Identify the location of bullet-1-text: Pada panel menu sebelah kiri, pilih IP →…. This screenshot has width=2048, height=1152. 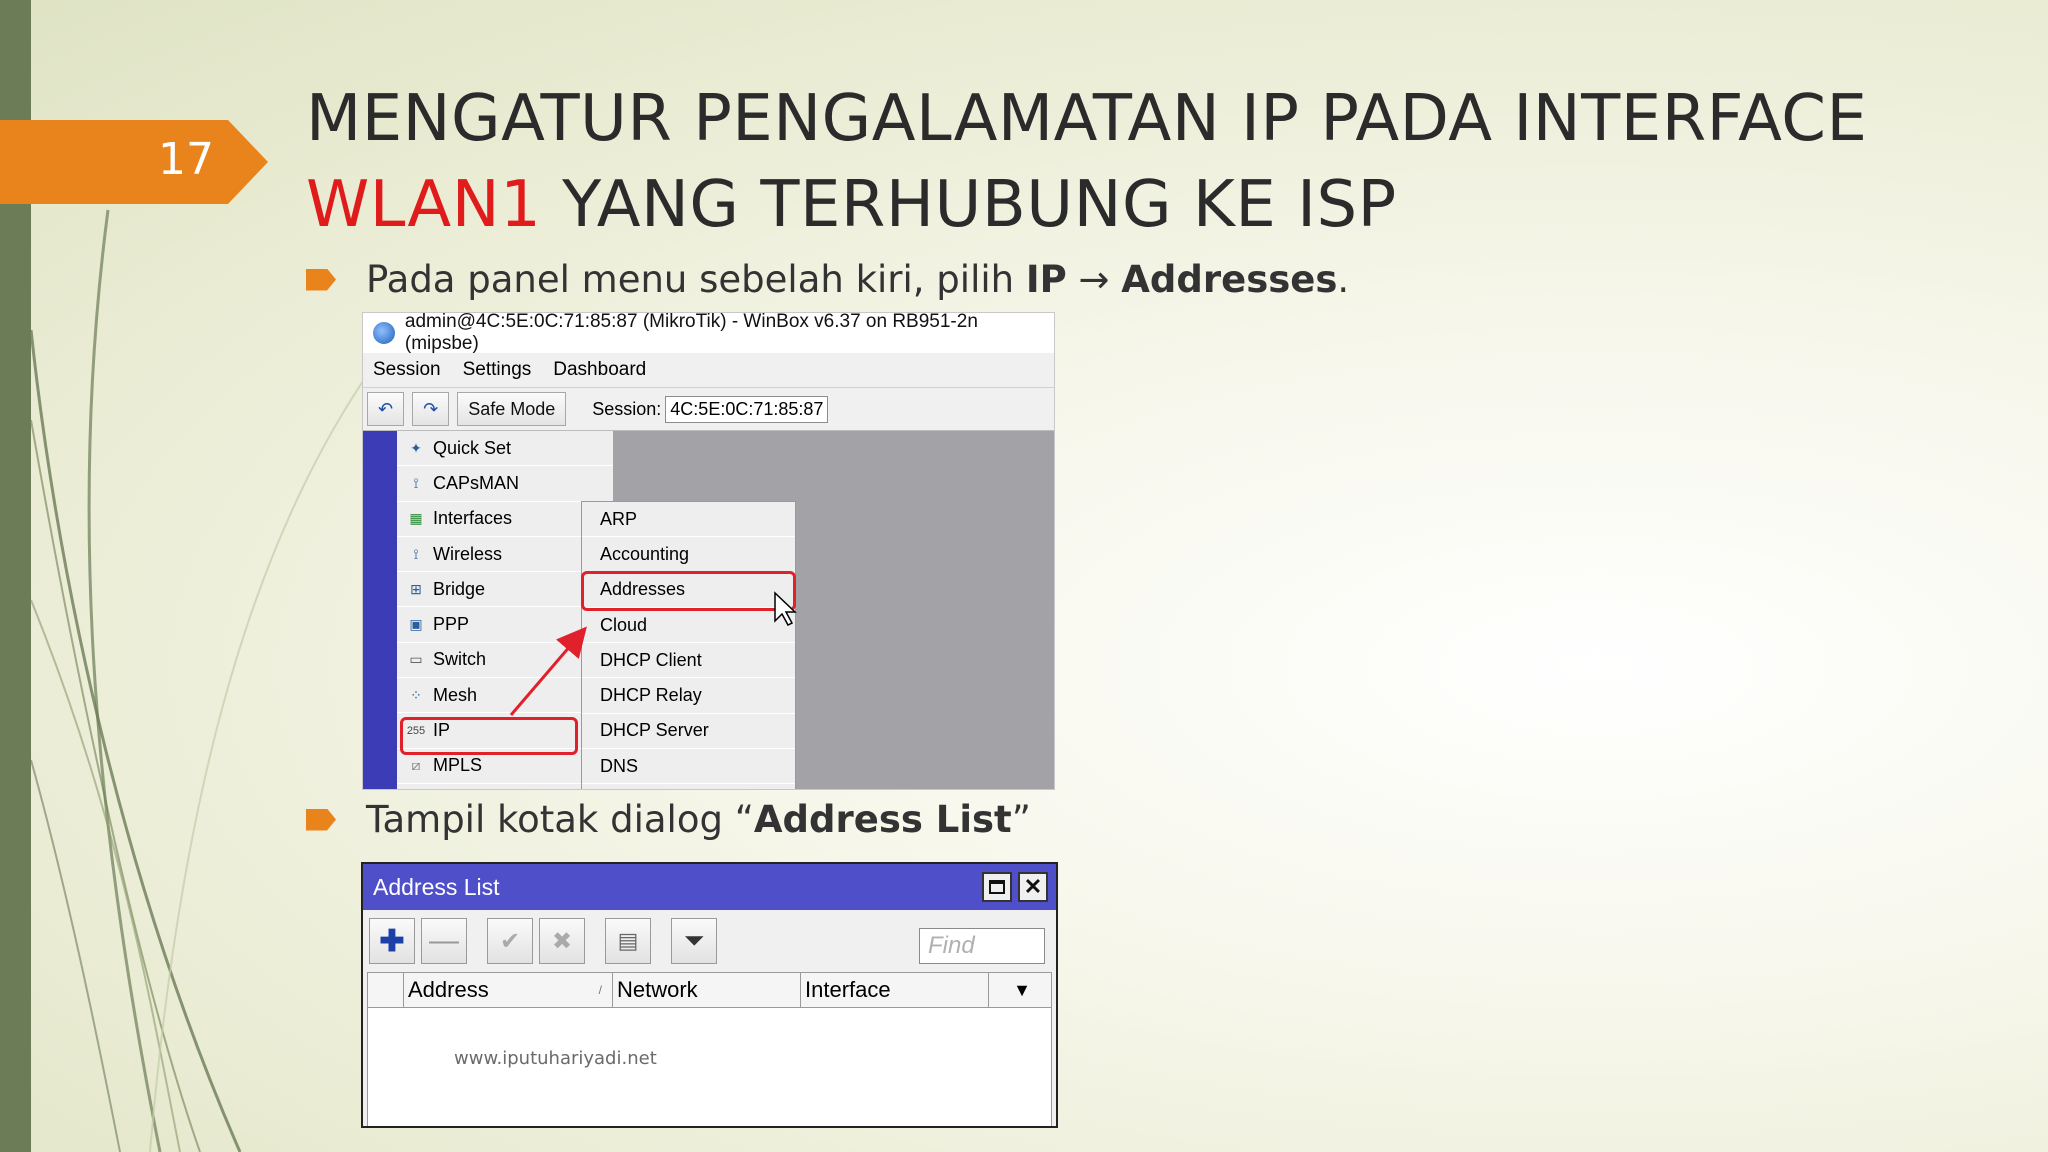
(857, 279).